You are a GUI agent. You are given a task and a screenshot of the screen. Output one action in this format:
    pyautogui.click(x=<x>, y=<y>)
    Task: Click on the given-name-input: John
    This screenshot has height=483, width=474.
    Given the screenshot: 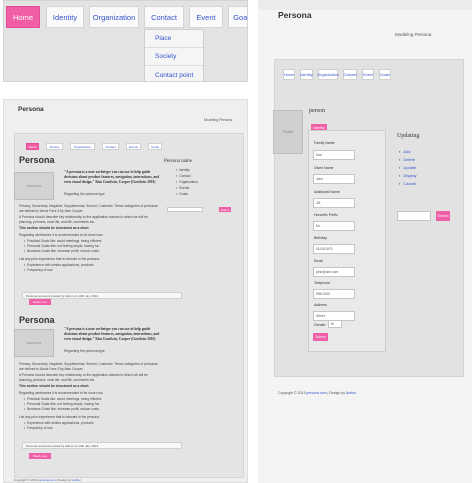 What is the action you would take?
    pyautogui.click(x=334, y=179)
    